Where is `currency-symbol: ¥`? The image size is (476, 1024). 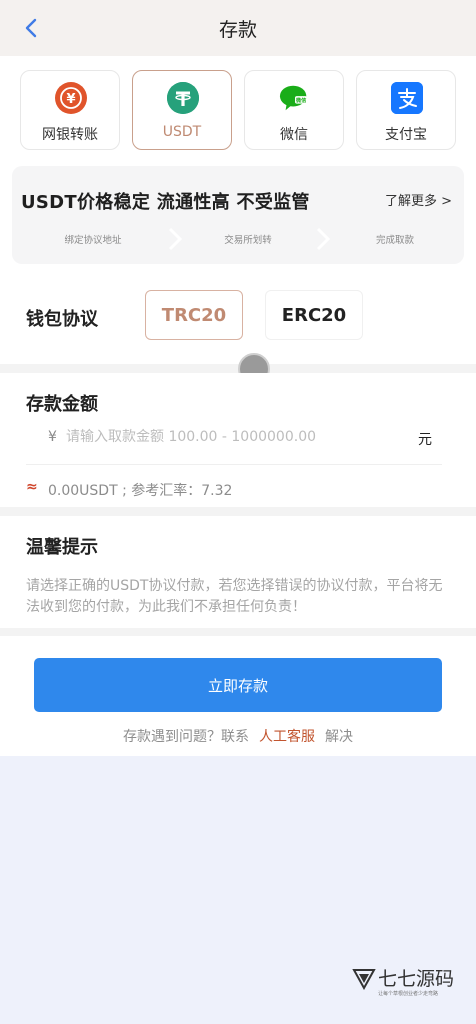
currency-symbol: ¥ is located at coordinates (52, 437).